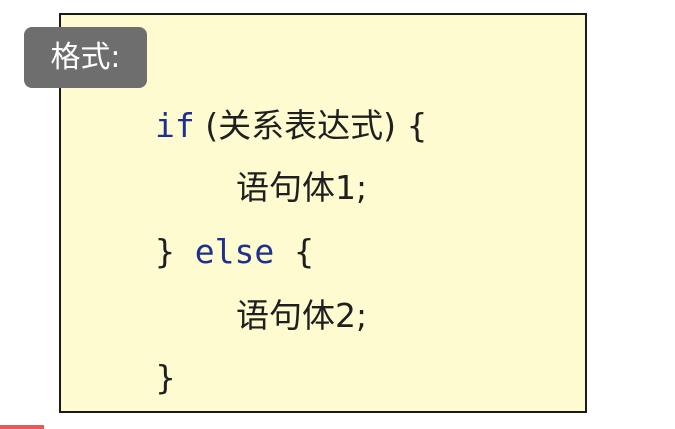 The height and width of the screenshot is (429, 675). Describe the element at coordinates (85, 57) in the screenshot. I see `format-label: 格式:` at that location.